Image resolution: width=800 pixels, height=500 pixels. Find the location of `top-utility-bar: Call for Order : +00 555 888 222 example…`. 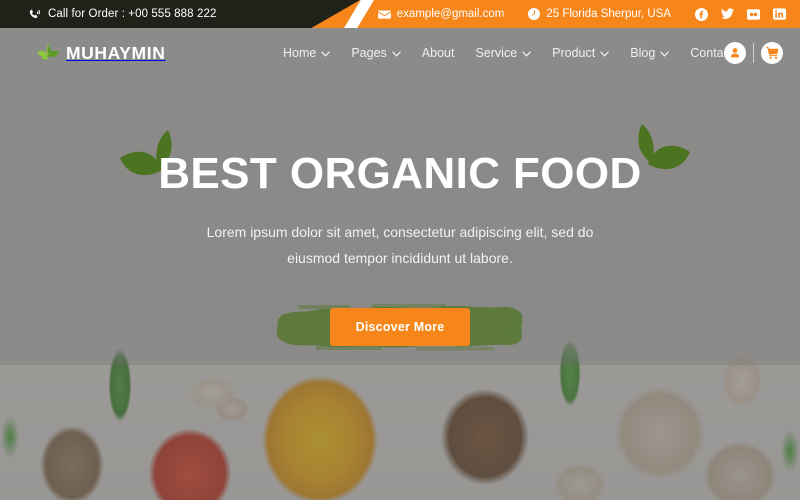

top-utility-bar: Call for Order : +00 555 888 222 example… is located at coordinates (400, 14).